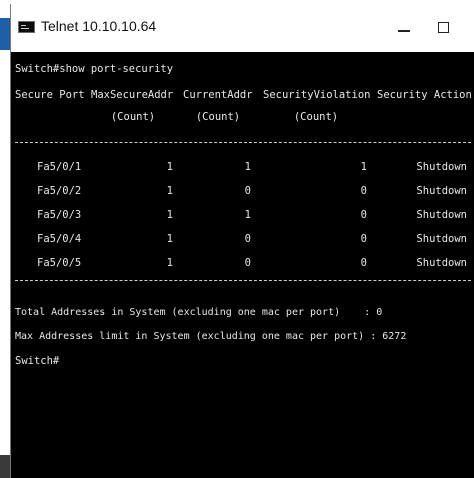 The height and width of the screenshot is (478, 474). I want to click on row-port: Fa5/0/5, so click(59, 263).